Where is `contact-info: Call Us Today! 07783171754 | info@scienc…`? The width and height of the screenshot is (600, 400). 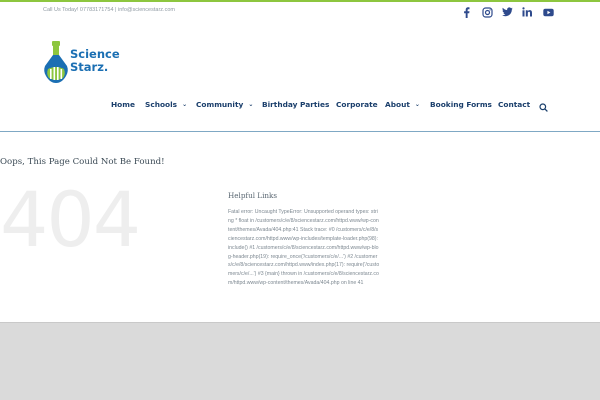 contact-info: Call Us Today! 07783171754 | info@scienc… is located at coordinates (109, 10).